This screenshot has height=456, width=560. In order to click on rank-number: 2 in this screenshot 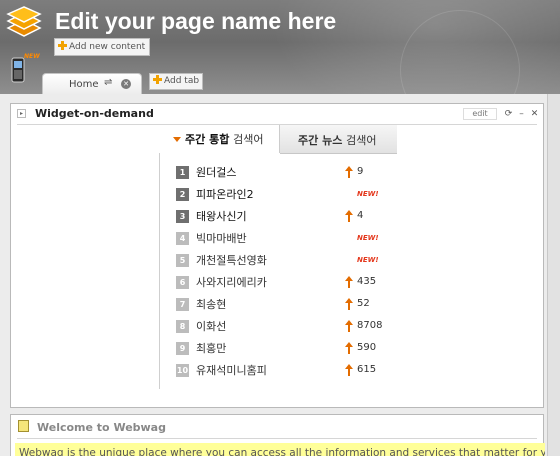, I will do `click(182, 194)`.